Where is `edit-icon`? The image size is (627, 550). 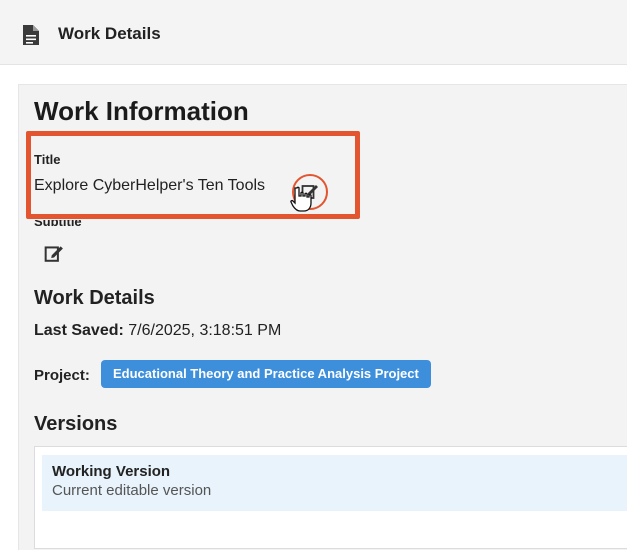
edit-icon is located at coordinates (53, 254).